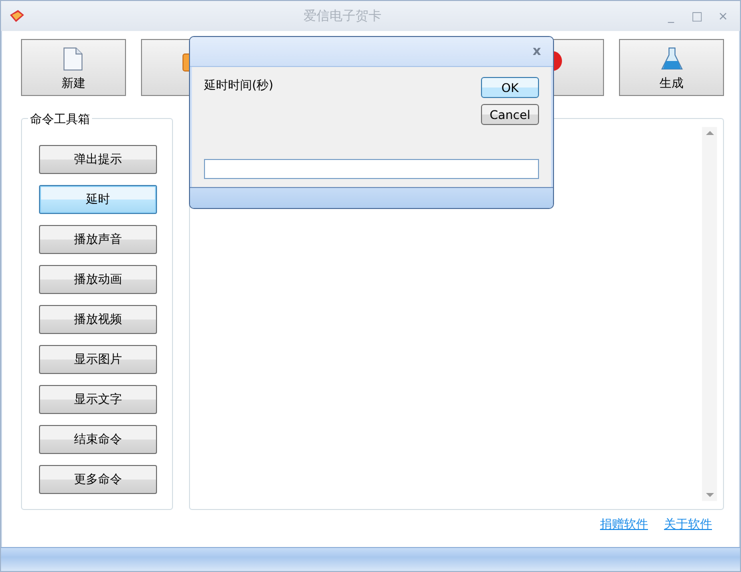  Describe the element at coordinates (342, 16) in the screenshot. I see `window-title: 爱信电子贺卡` at that location.